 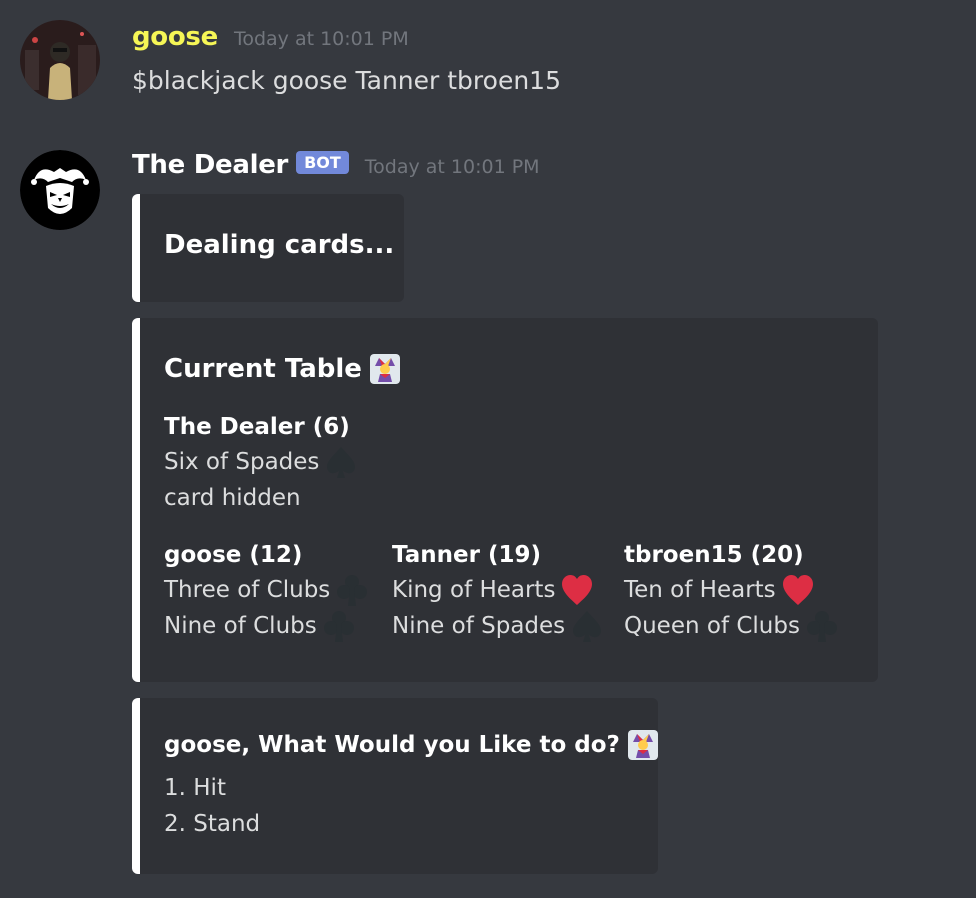 I want to click on option-stand: 2. Stand, so click(x=212, y=824).